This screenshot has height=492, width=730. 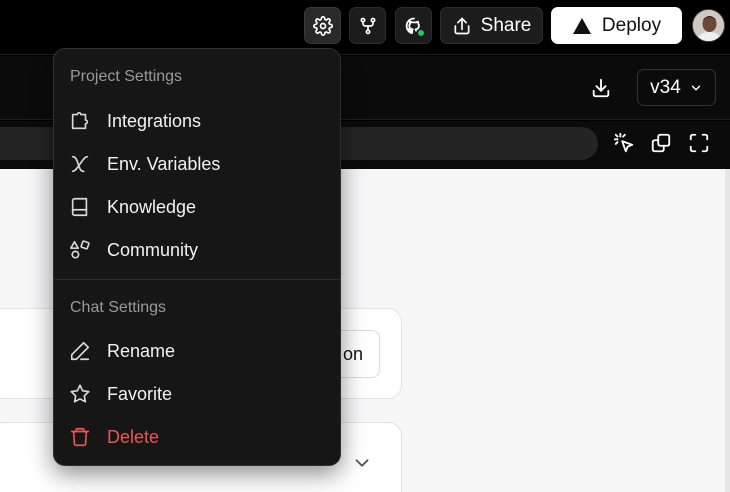 I want to click on trash-icon, so click(x=80, y=437).